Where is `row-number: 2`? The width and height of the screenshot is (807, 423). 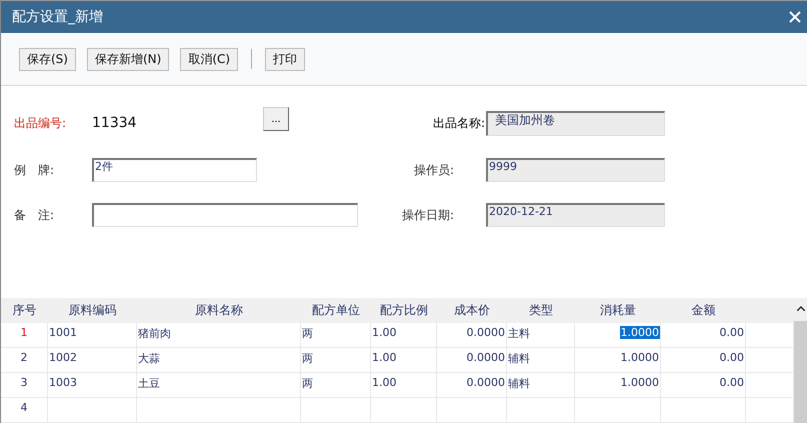
row-number: 2 is located at coordinates (24, 357).